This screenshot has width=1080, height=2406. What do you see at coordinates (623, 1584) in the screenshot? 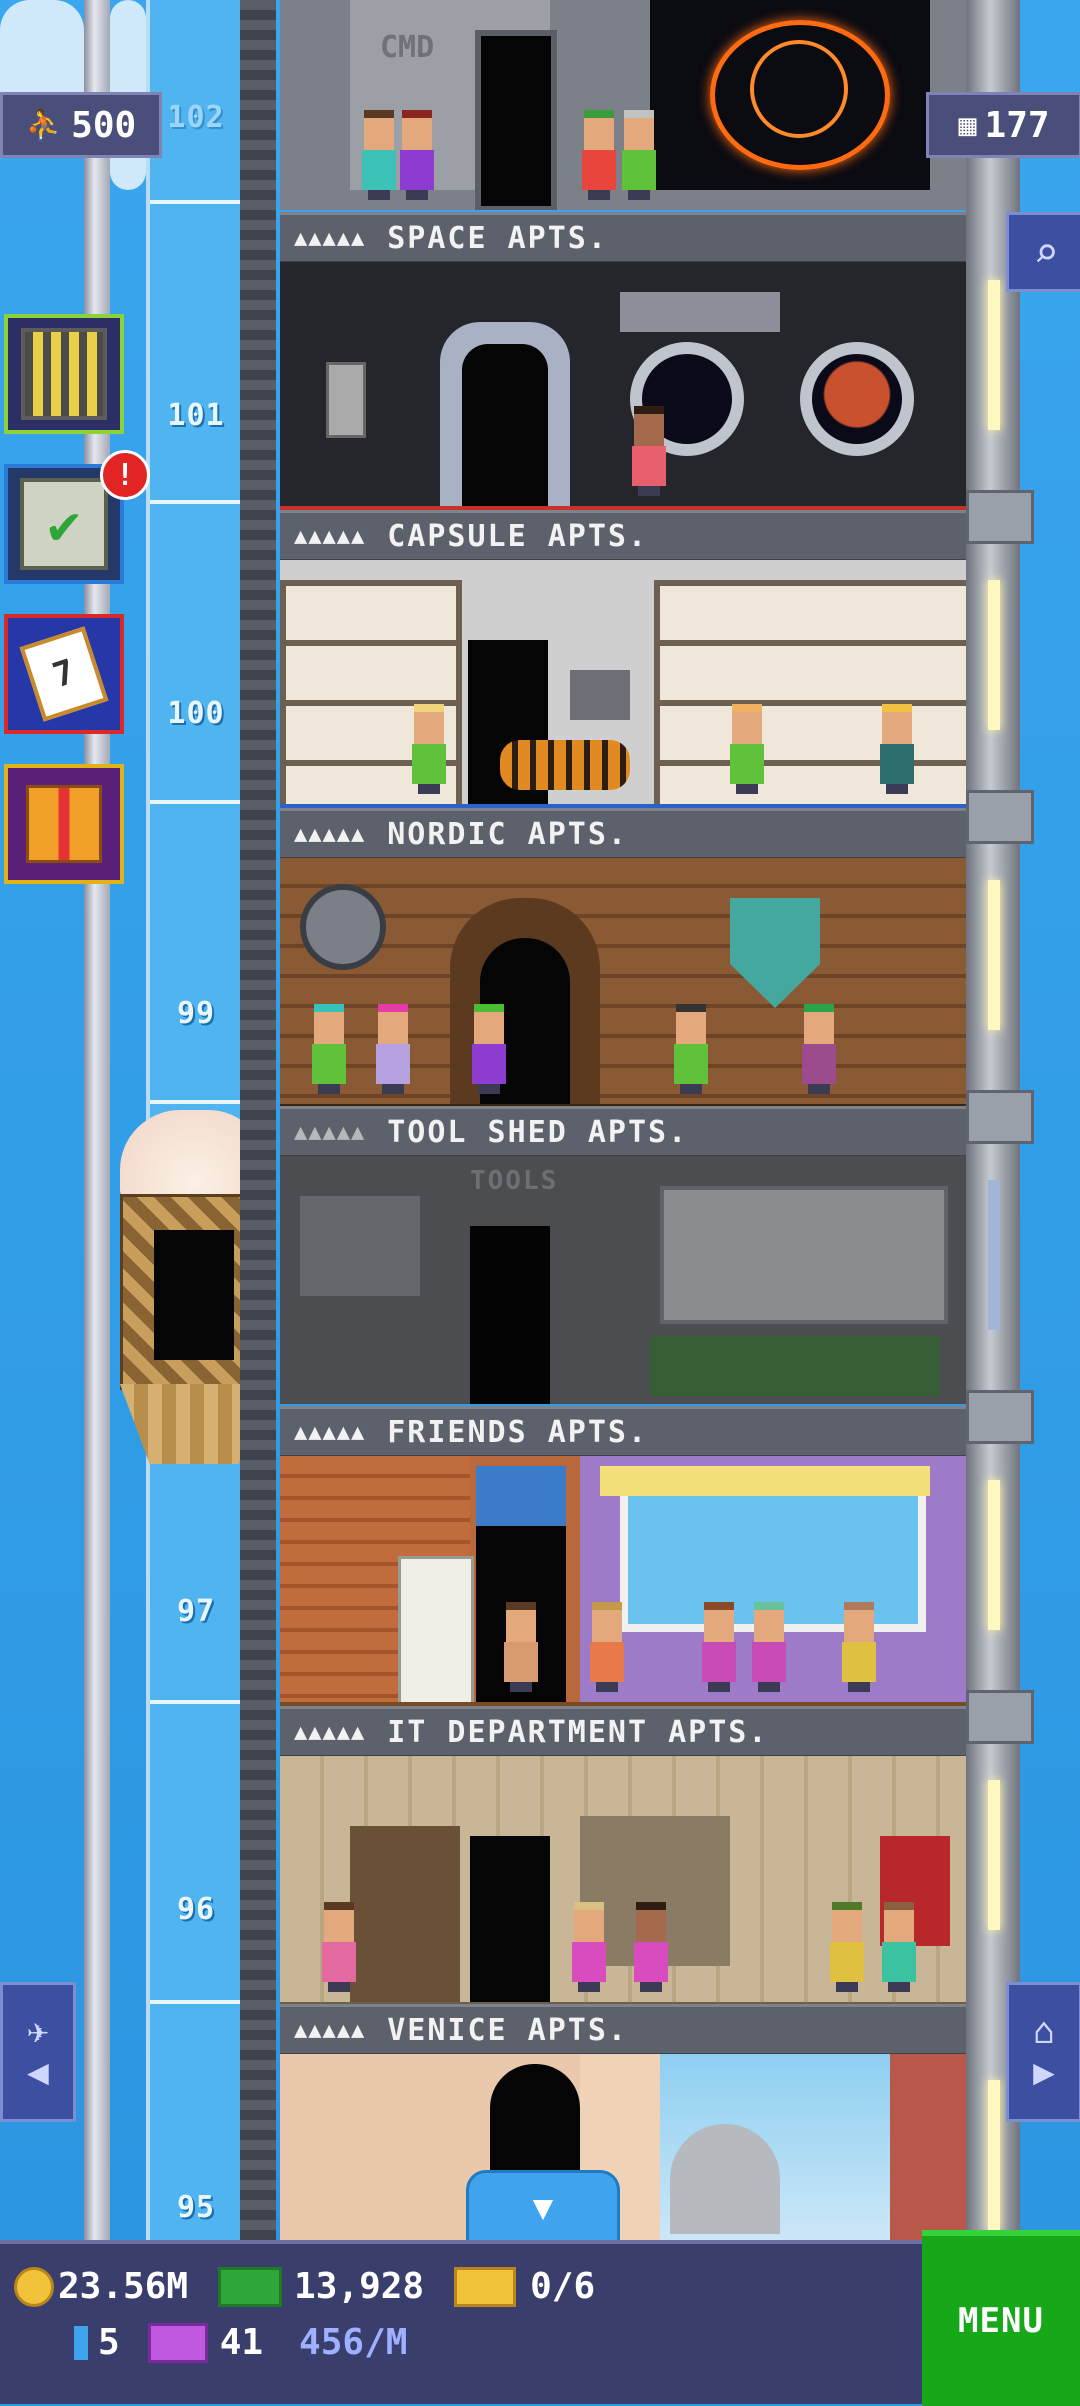
I see `floor-friends-apts` at bounding box center [623, 1584].